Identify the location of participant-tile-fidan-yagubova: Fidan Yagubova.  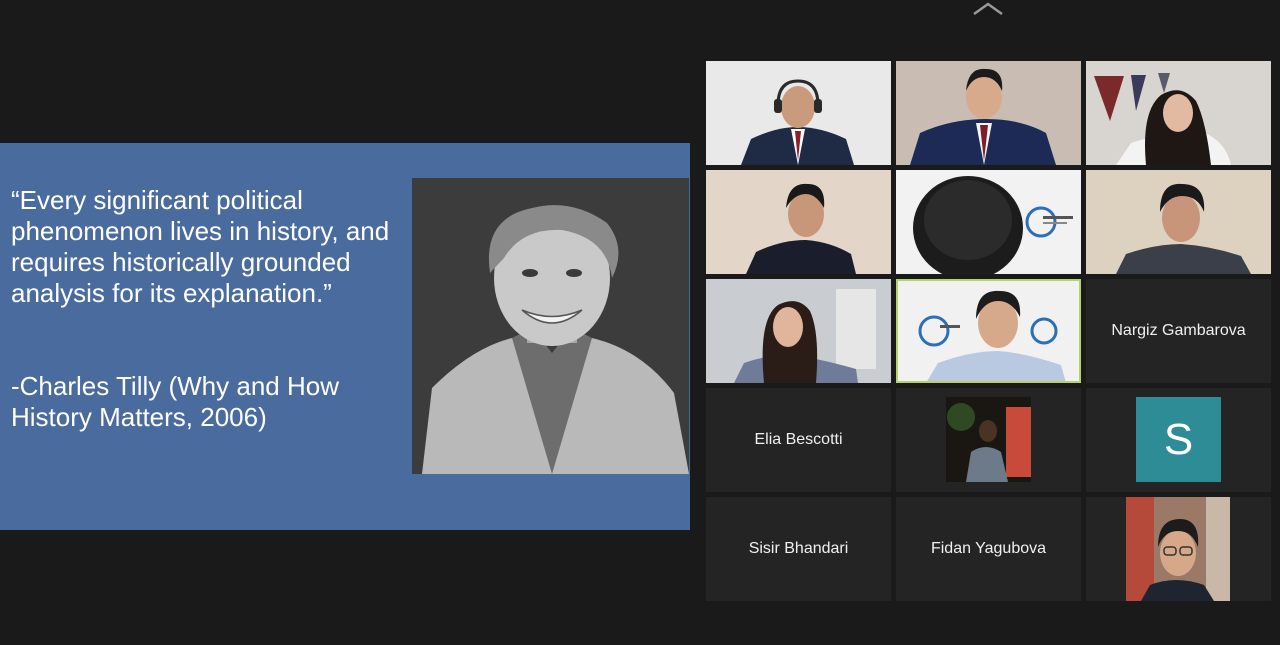
(988, 549).